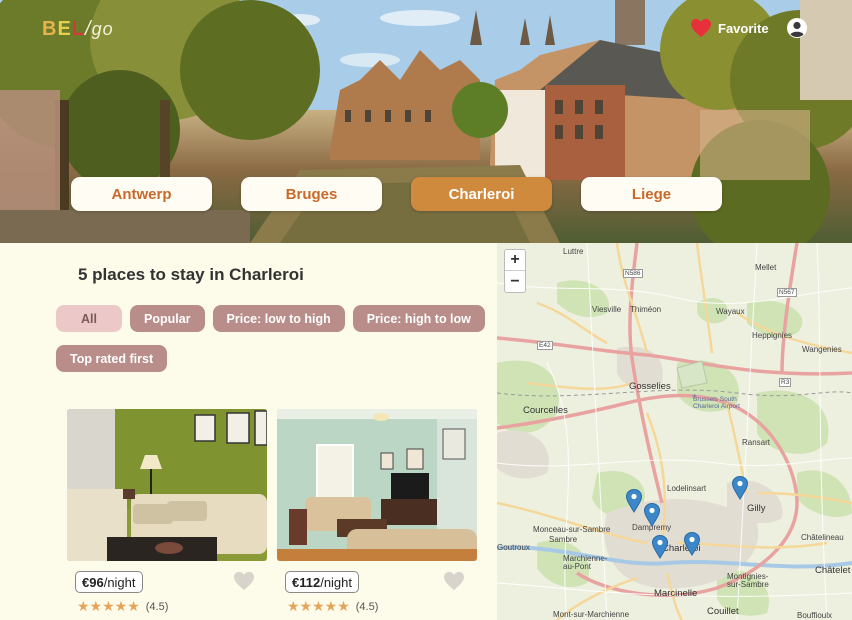  Describe the element at coordinates (822, 537) in the screenshot. I see `map-label-chatelineau: Châtelineau` at that location.